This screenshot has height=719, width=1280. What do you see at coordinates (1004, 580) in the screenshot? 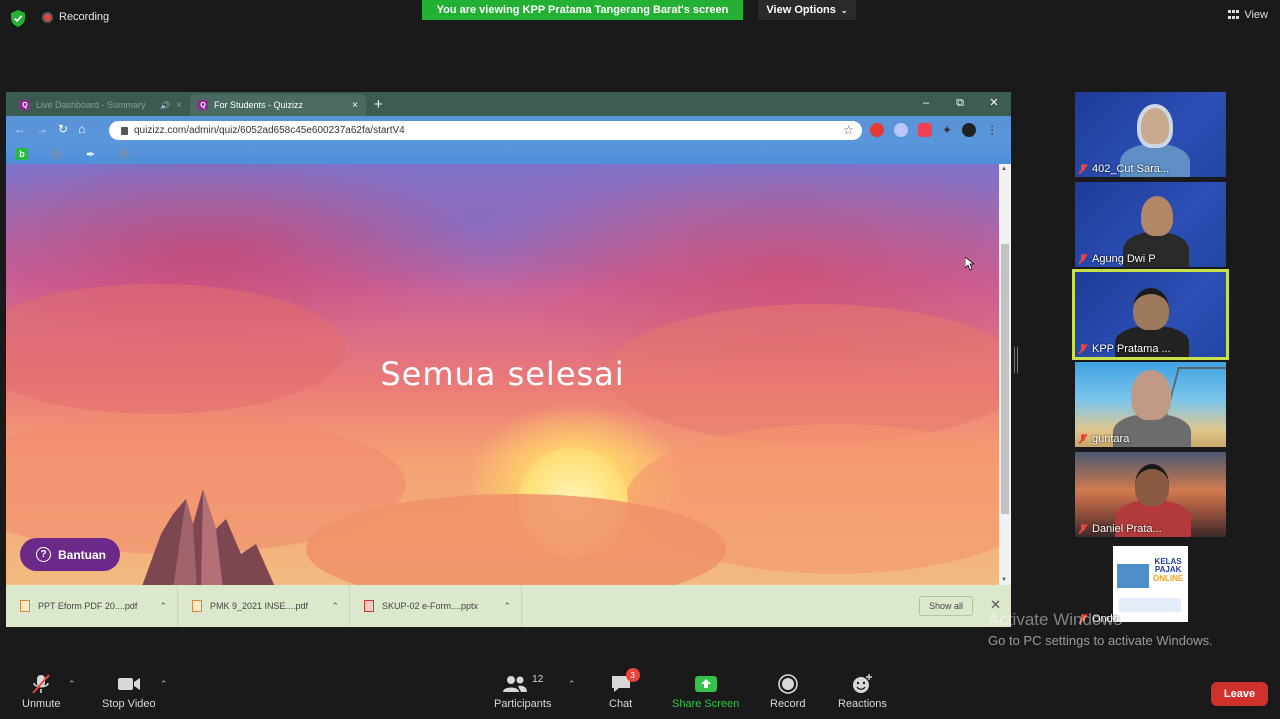
I see `scroll-down-icon: ▼` at bounding box center [1004, 580].